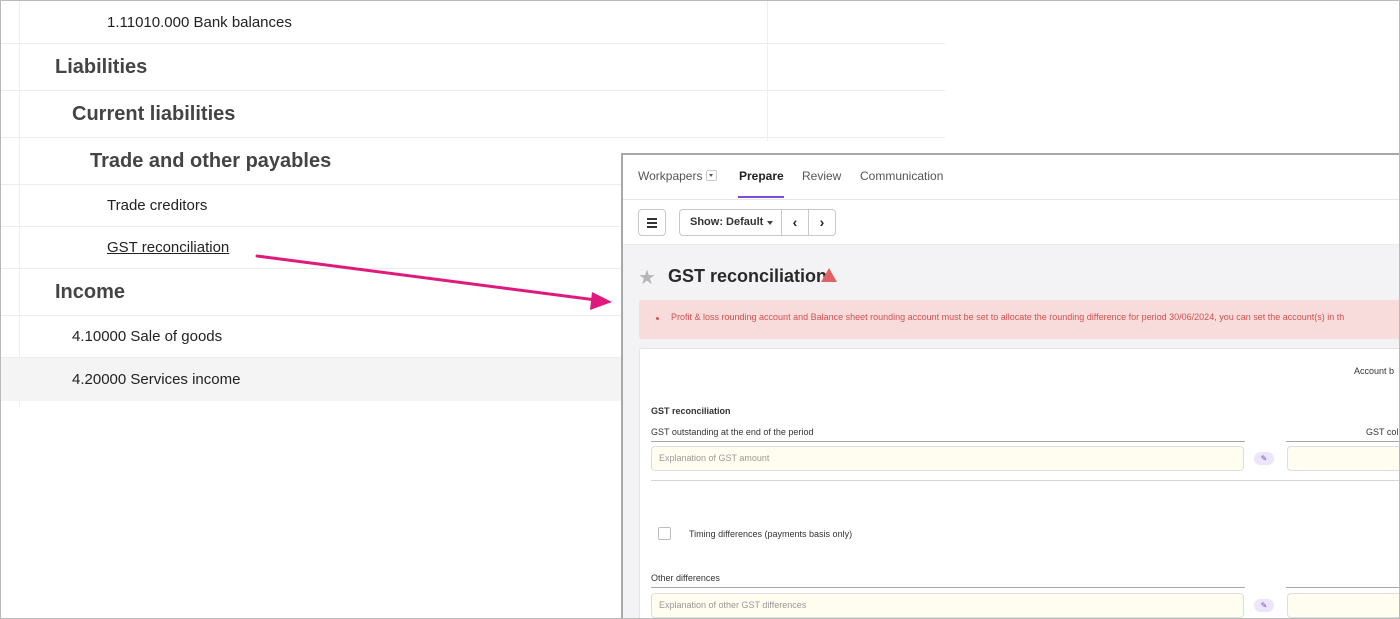 Image resolution: width=1400 pixels, height=619 pixels. Describe the element at coordinates (727, 222) in the screenshot. I see `show-filter-label: Show: Default` at that location.